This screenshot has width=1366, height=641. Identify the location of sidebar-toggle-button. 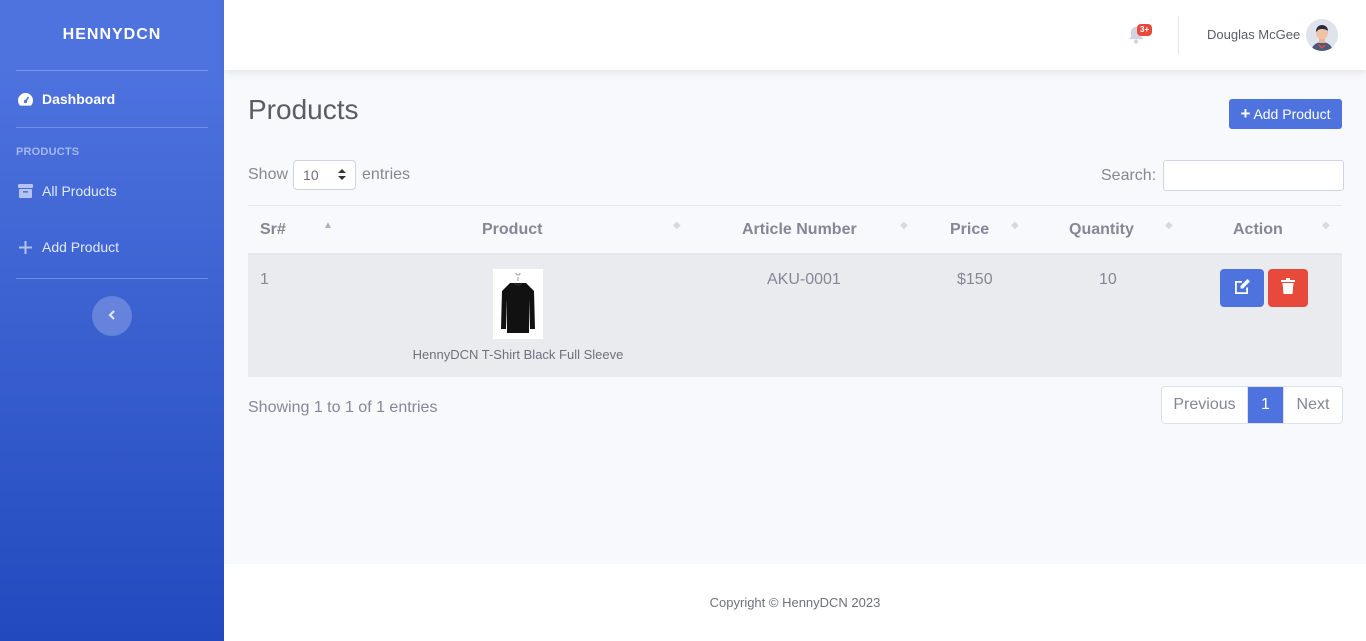
(112, 316).